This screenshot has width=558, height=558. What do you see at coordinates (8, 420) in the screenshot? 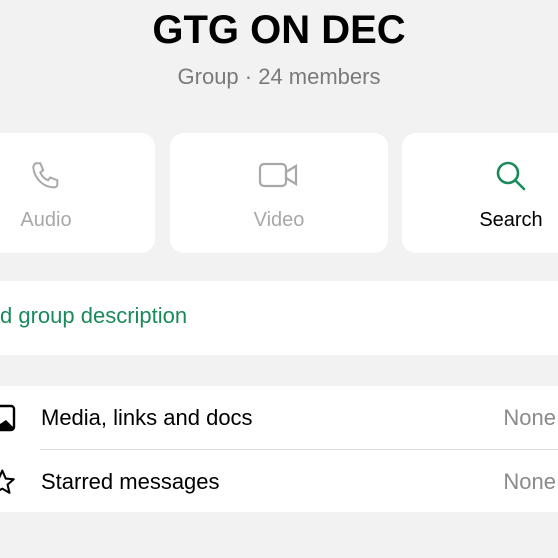
I see `image-icon` at bounding box center [8, 420].